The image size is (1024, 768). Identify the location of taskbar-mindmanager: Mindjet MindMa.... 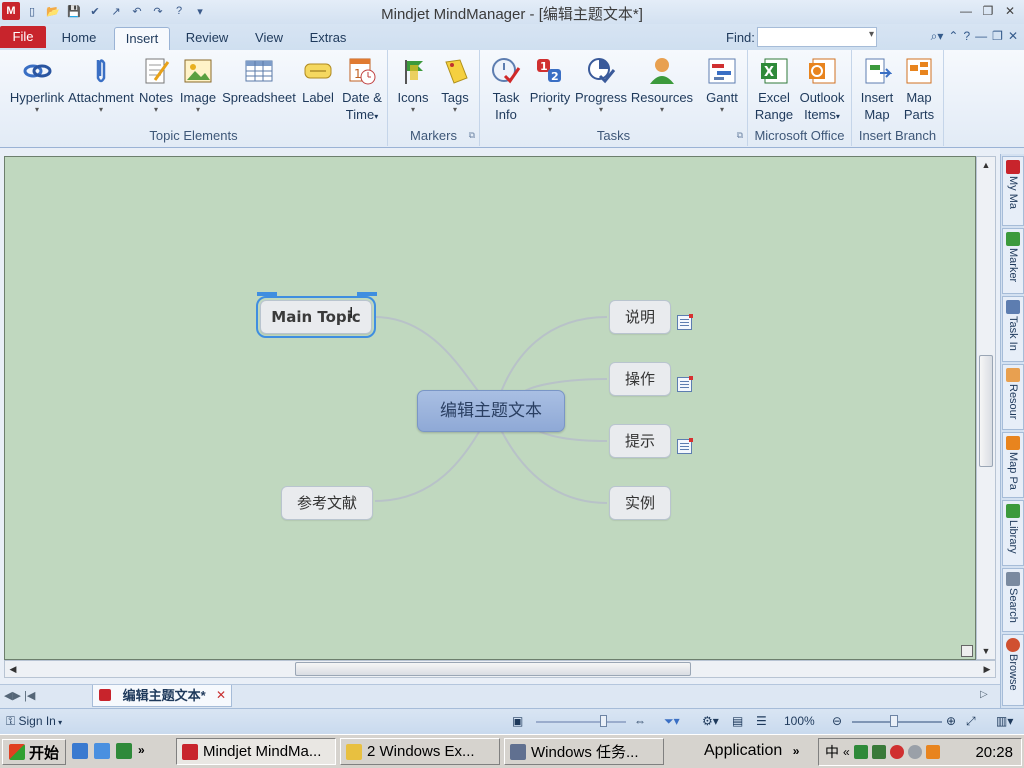
(256, 751).